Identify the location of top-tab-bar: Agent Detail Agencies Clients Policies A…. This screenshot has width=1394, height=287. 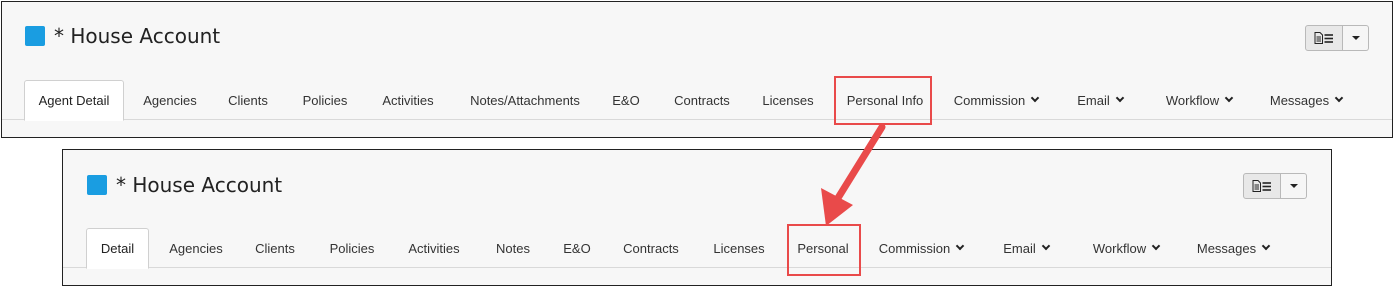
(697, 100).